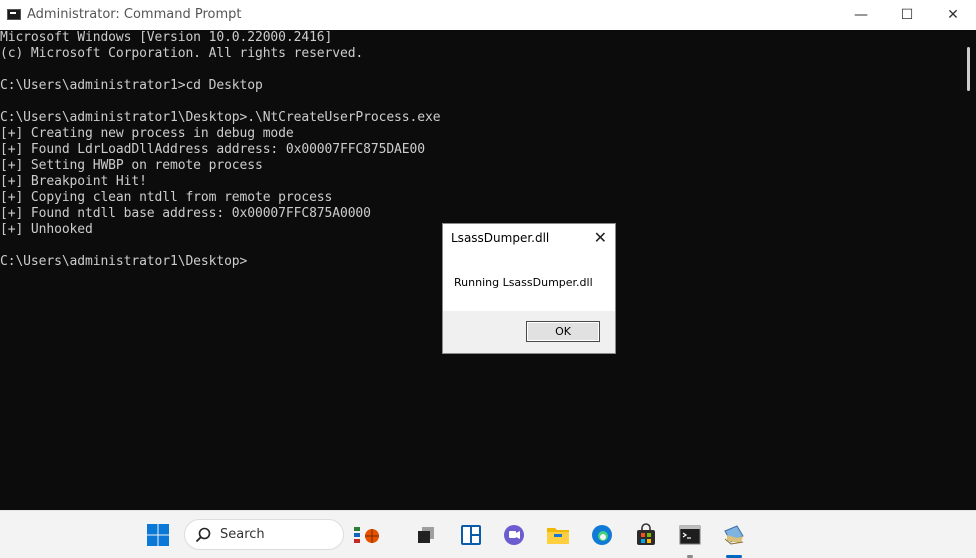 The image size is (976, 558). What do you see at coordinates (734, 535) in the screenshot?
I see `app-icon` at bounding box center [734, 535].